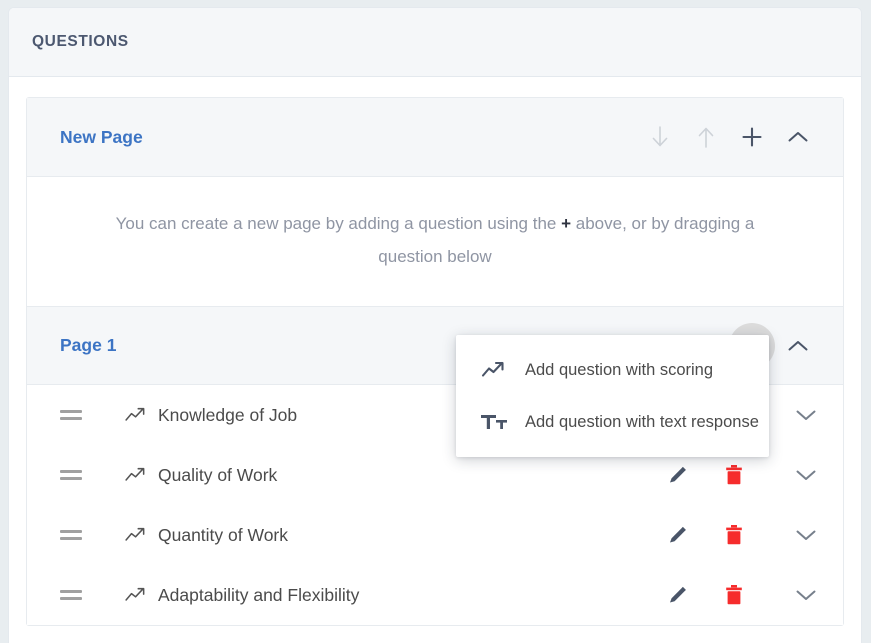 Image resolution: width=871 pixels, height=643 pixels. Describe the element at coordinates (228, 414) in the screenshot. I see `question-label: Knowledge of Job` at that location.